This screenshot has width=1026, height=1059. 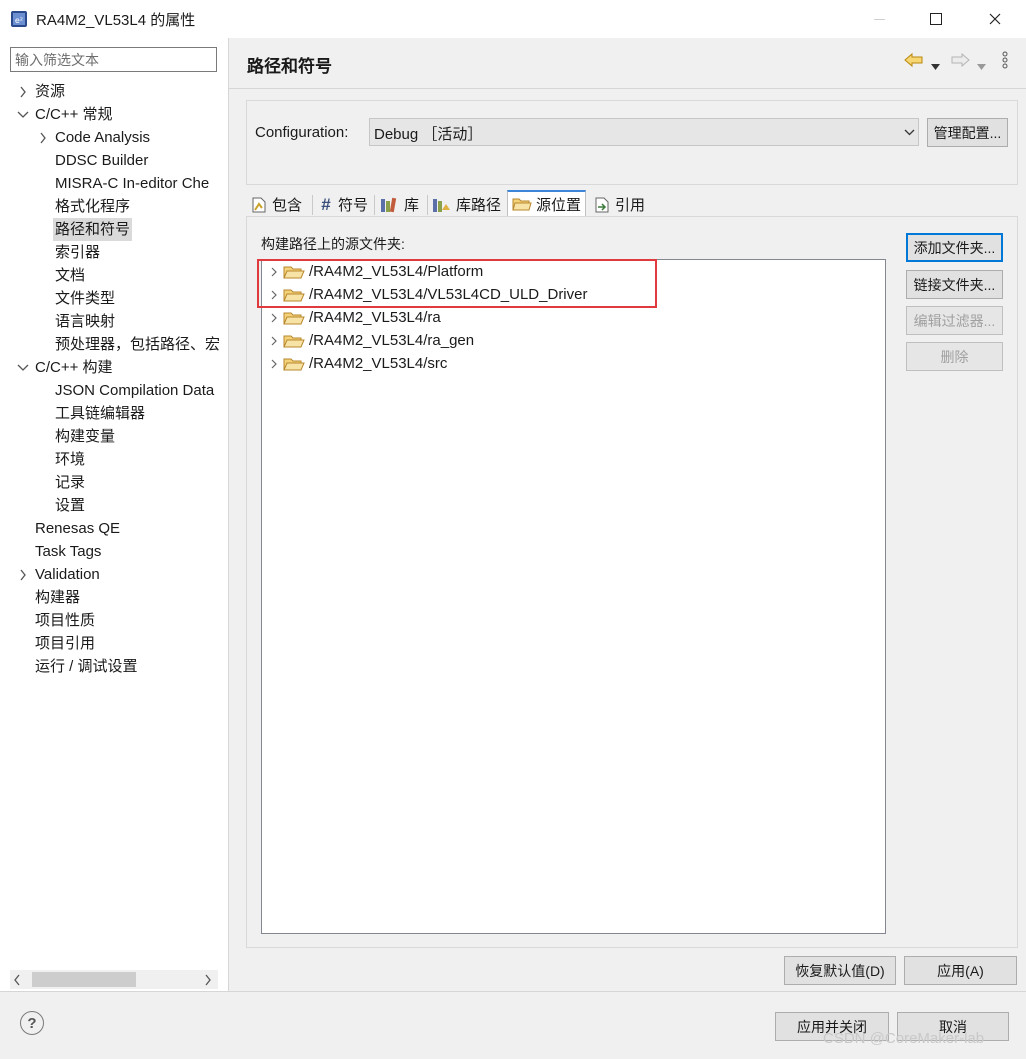 I want to click on scrollbar-thumb, so click(x=84, y=979).